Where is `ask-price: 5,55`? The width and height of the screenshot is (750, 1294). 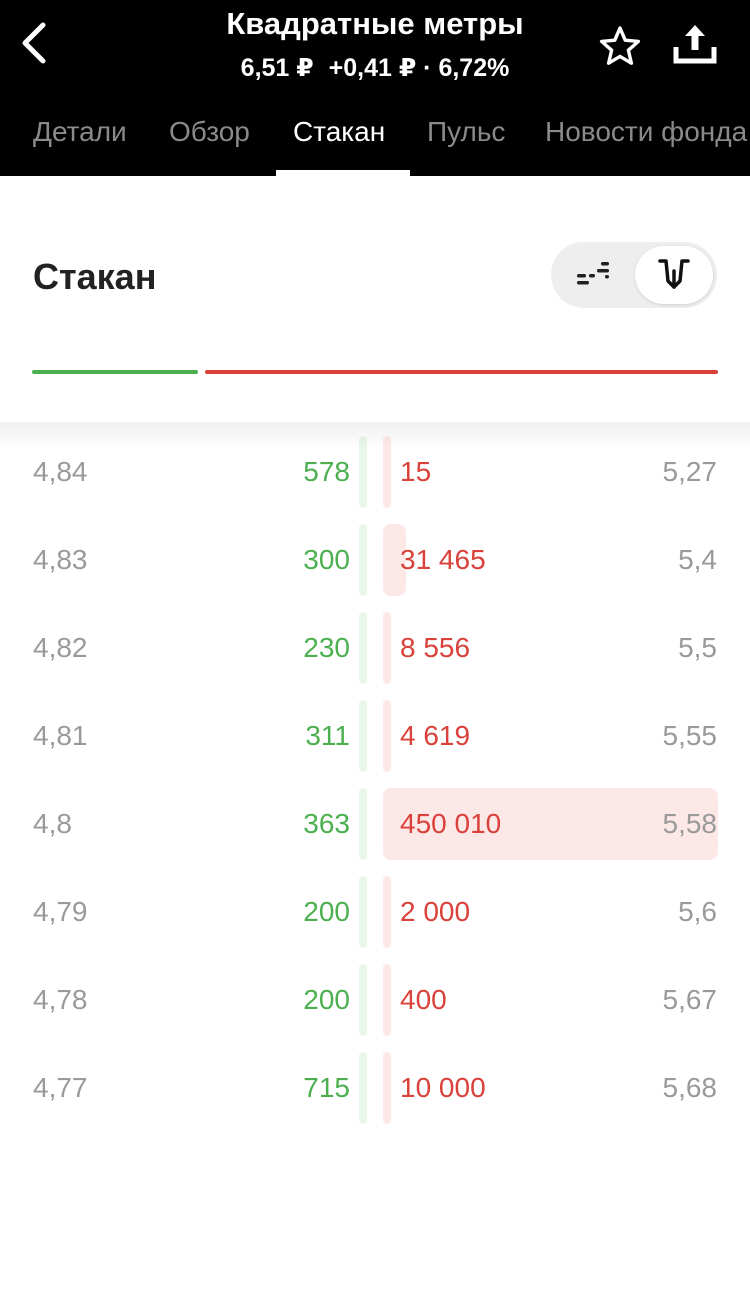
ask-price: 5,55 is located at coordinates (690, 735).